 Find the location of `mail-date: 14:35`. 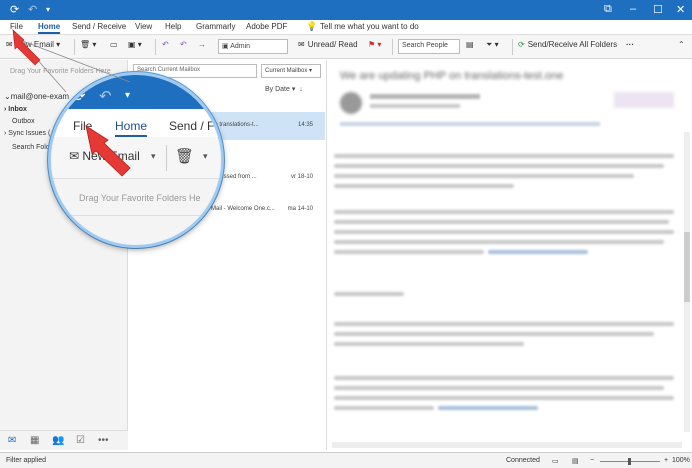

mail-date: 14:35 is located at coordinates (305, 125).